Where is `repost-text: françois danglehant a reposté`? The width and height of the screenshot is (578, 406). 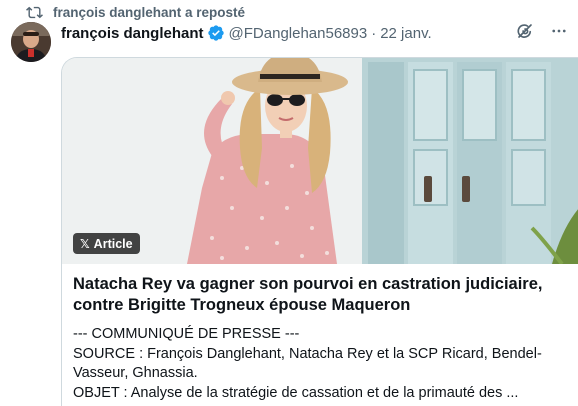 repost-text: françois danglehant a reposté is located at coordinates (149, 12).